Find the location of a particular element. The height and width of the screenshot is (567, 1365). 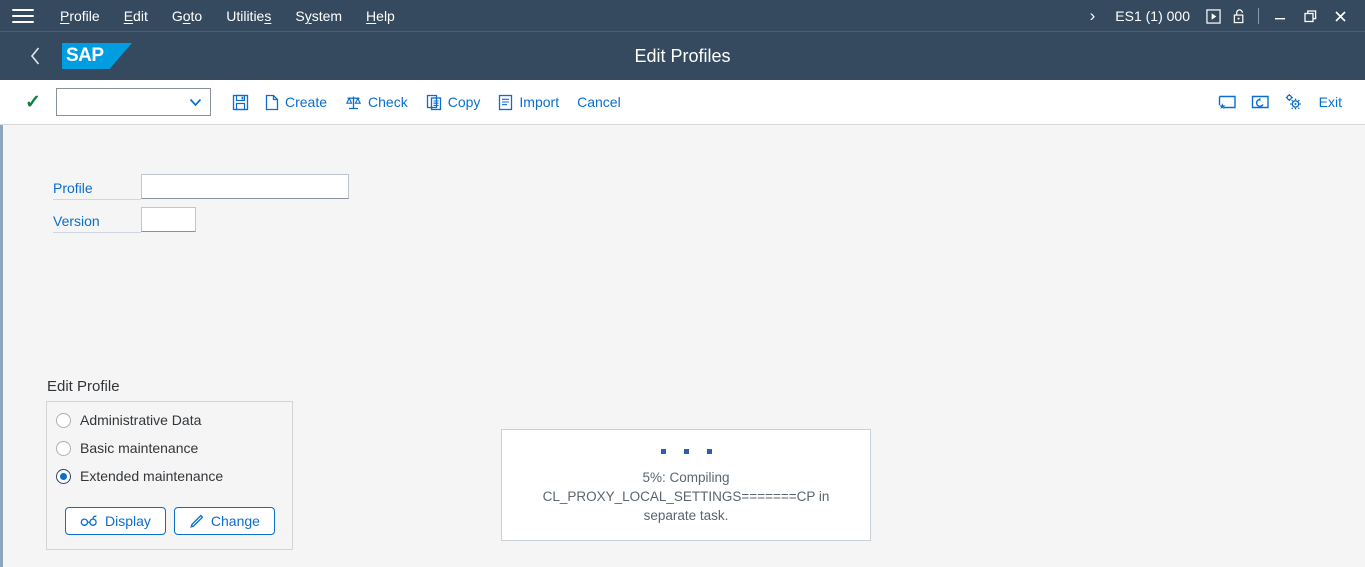

profile-row: Profile is located at coordinates (201, 186).